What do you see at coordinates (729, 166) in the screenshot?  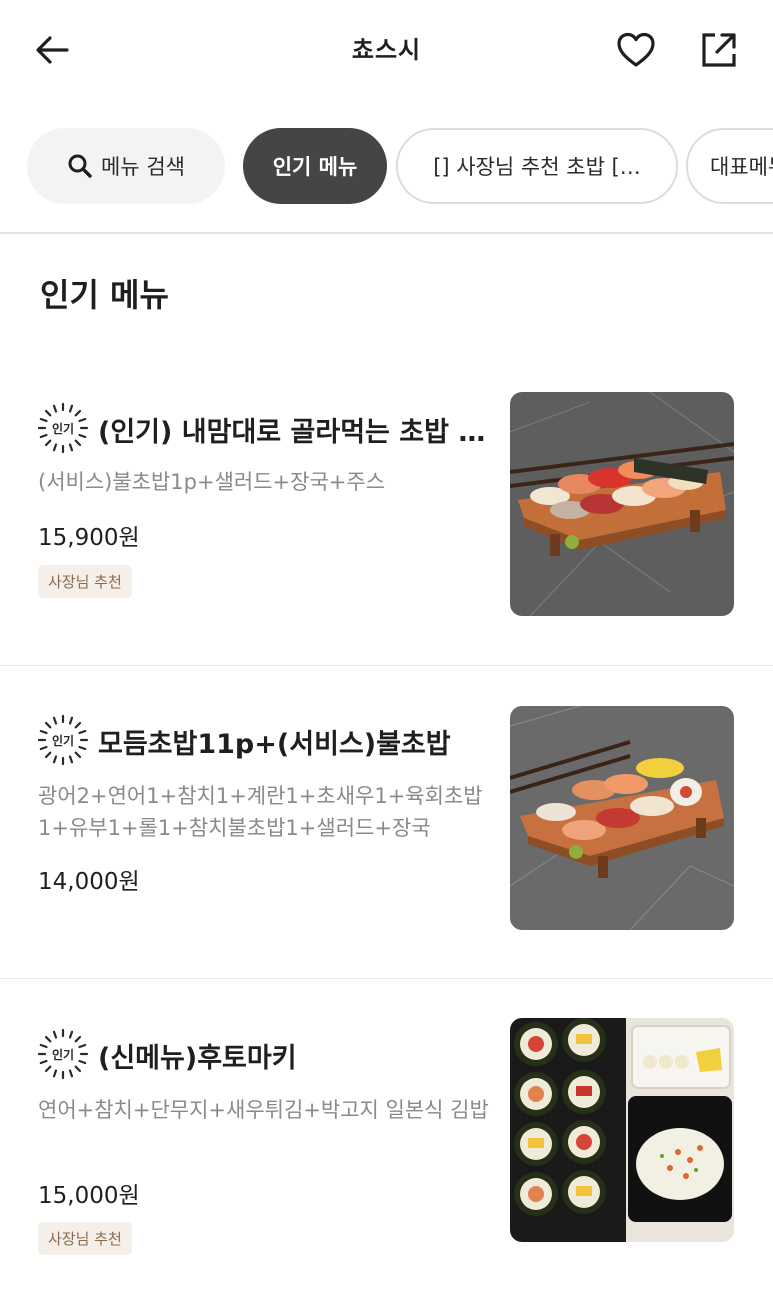 I see `tab-representative-menu: 대표메뉴` at bounding box center [729, 166].